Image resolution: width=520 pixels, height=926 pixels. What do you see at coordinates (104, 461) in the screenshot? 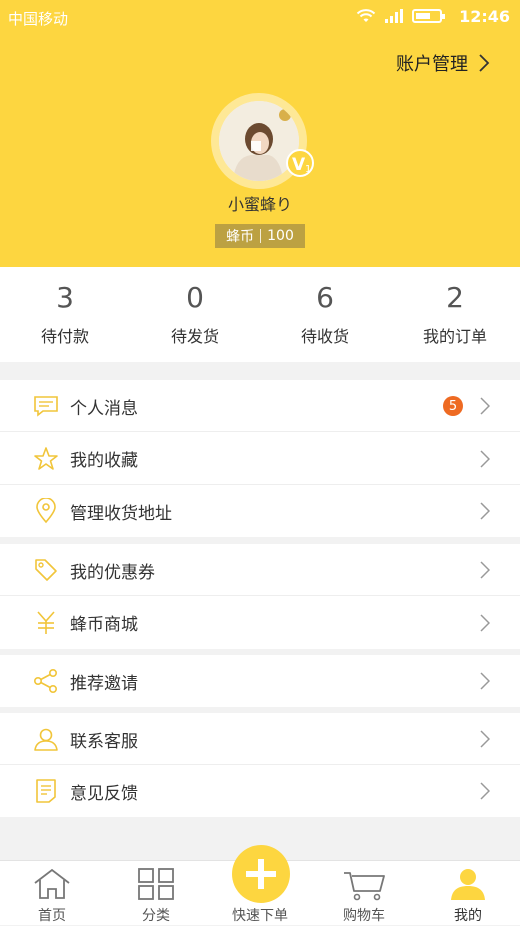
I see `menu-item-label: 我的收藏` at bounding box center [104, 461].